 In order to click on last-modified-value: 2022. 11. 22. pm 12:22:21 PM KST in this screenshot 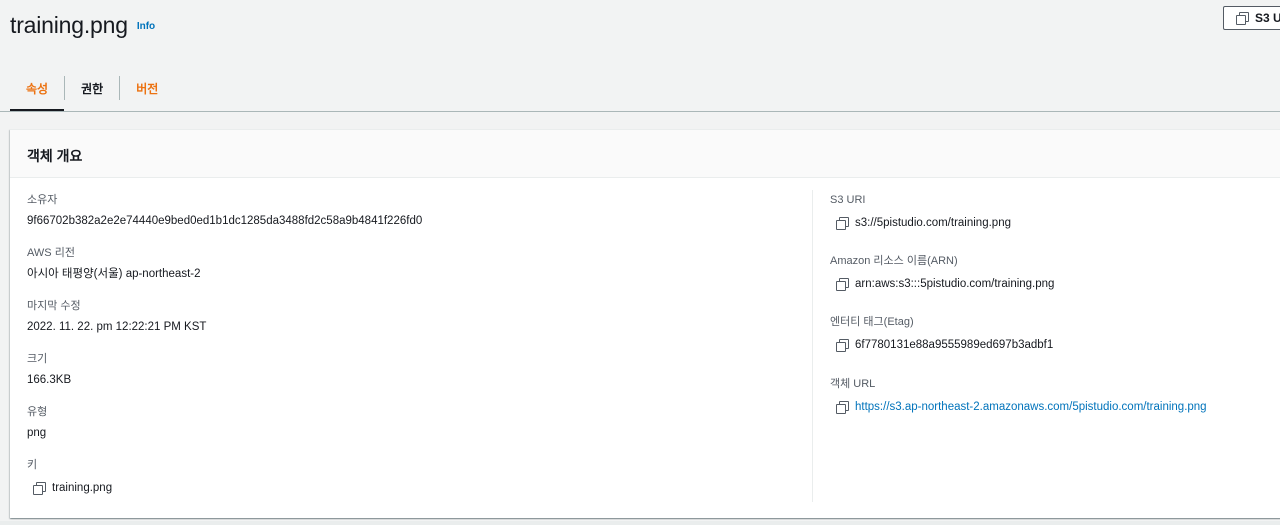, I will do `click(117, 327)`.